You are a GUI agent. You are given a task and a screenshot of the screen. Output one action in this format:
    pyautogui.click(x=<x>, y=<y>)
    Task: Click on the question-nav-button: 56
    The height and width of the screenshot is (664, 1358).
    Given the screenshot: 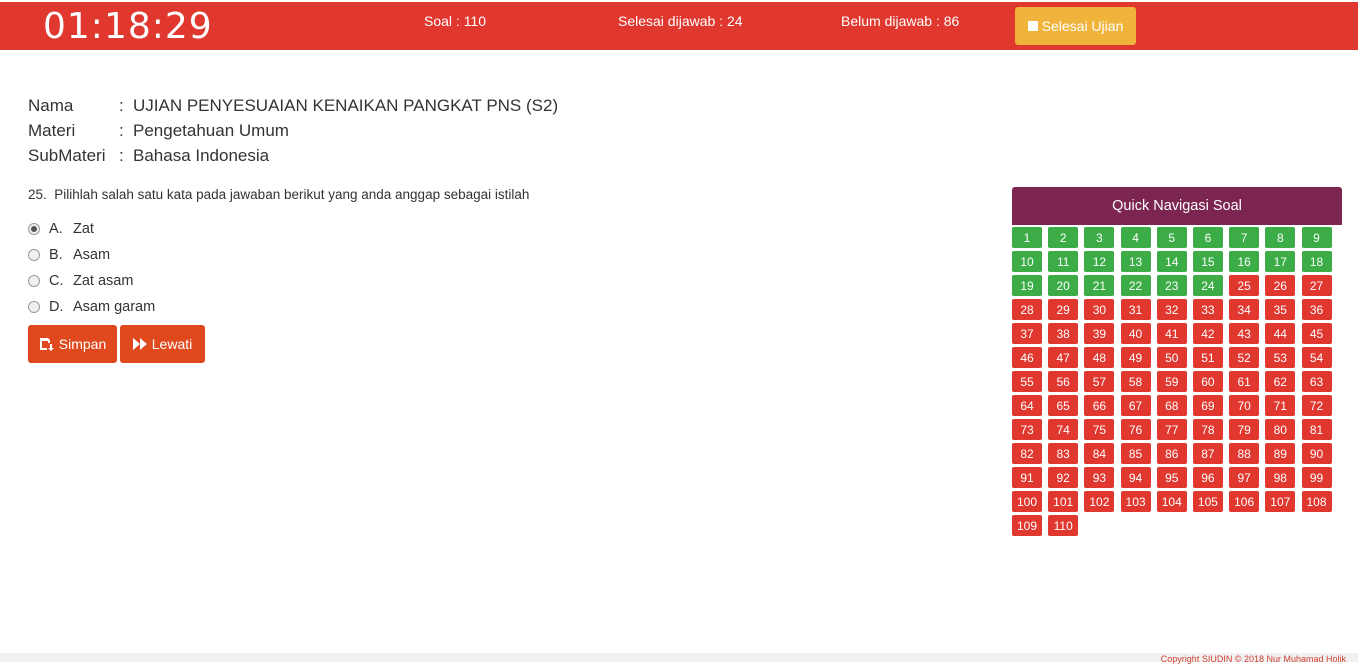 What is the action you would take?
    pyautogui.click(x=1063, y=381)
    